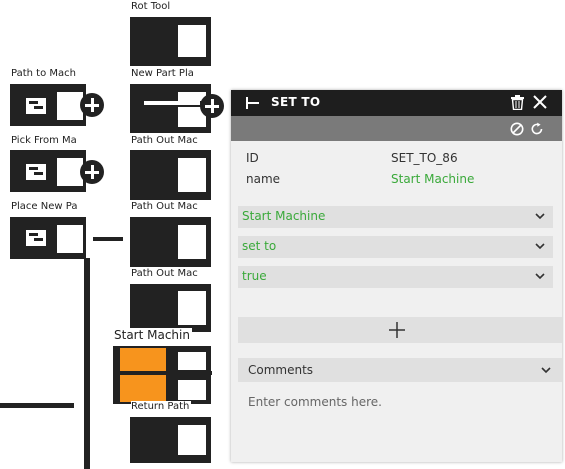 The image size is (565, 469). What do you see at coordinates (395, 247) in the screenshot?
I see `operation-select: set to` at bounding box center [395, 247].